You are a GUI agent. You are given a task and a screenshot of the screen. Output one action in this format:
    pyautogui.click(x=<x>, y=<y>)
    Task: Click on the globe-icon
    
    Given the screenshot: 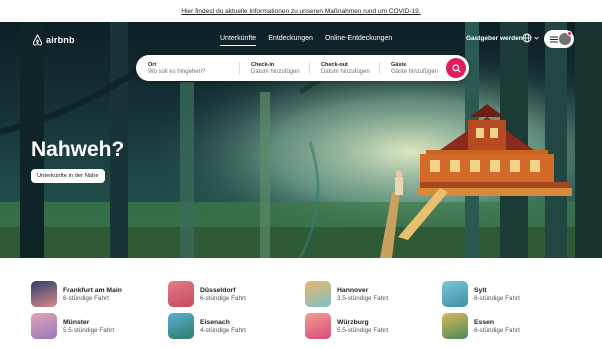 What is the action you would take?
    pyautogui.click(x=527, y=38)
    